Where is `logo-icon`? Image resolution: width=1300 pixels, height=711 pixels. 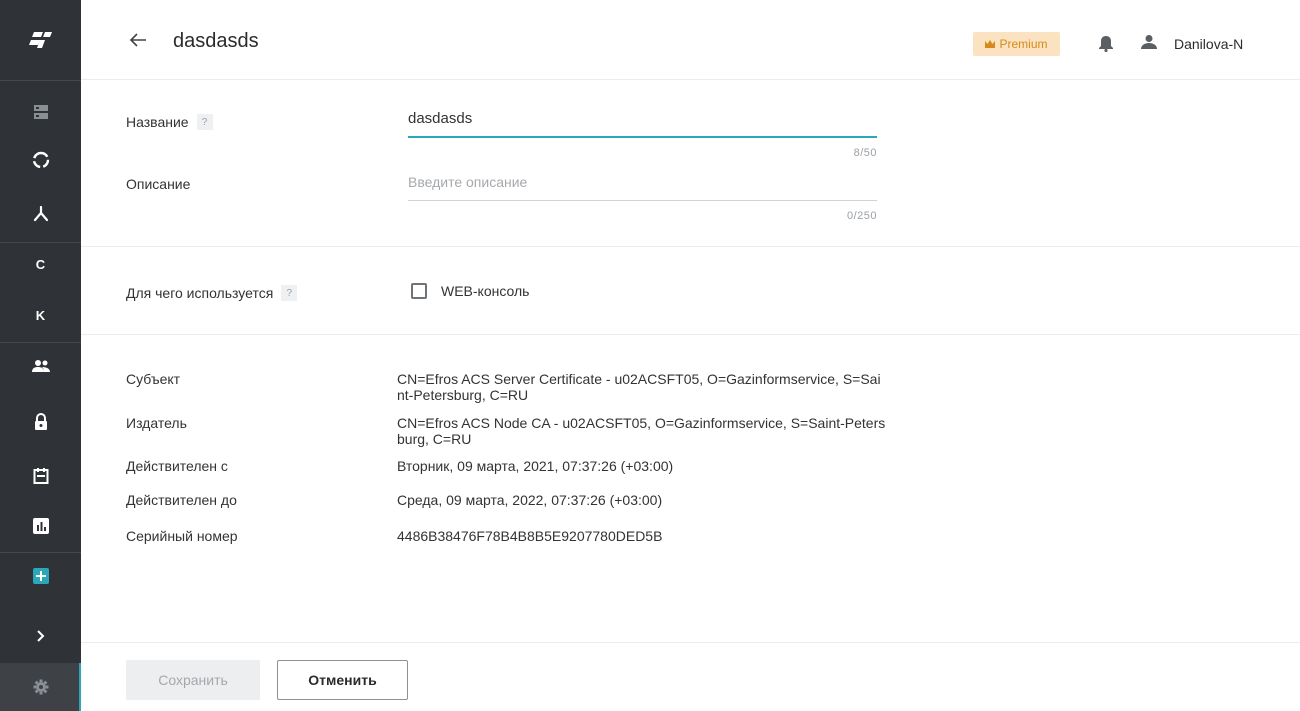 logo-icon is located at coordinates (40, 40).